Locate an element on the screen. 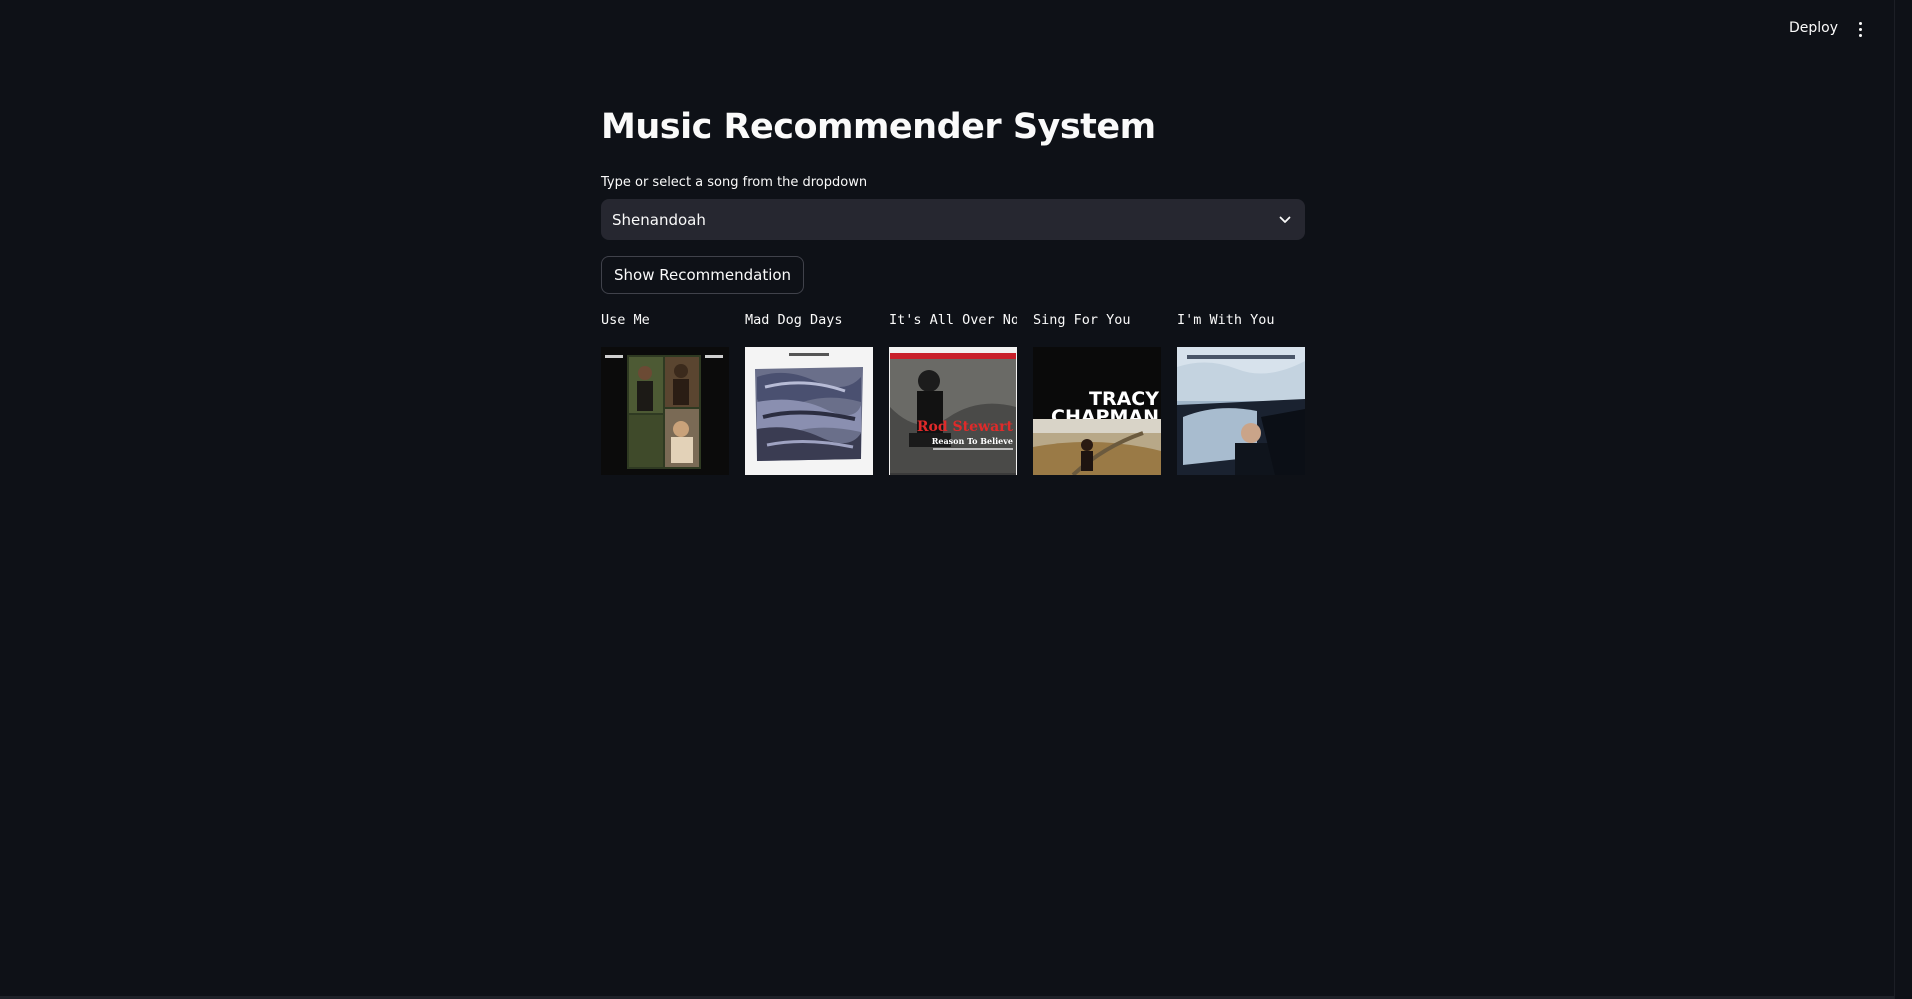 The image size is (1912, 999). select-label: Type or select a song from the dropdown is located at coordinates (734, 182).